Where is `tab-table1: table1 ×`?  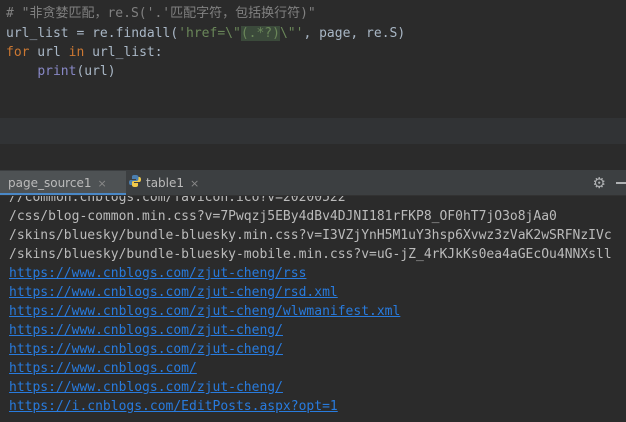 tab-table1: table1 × is located at coordinates (163, 183).